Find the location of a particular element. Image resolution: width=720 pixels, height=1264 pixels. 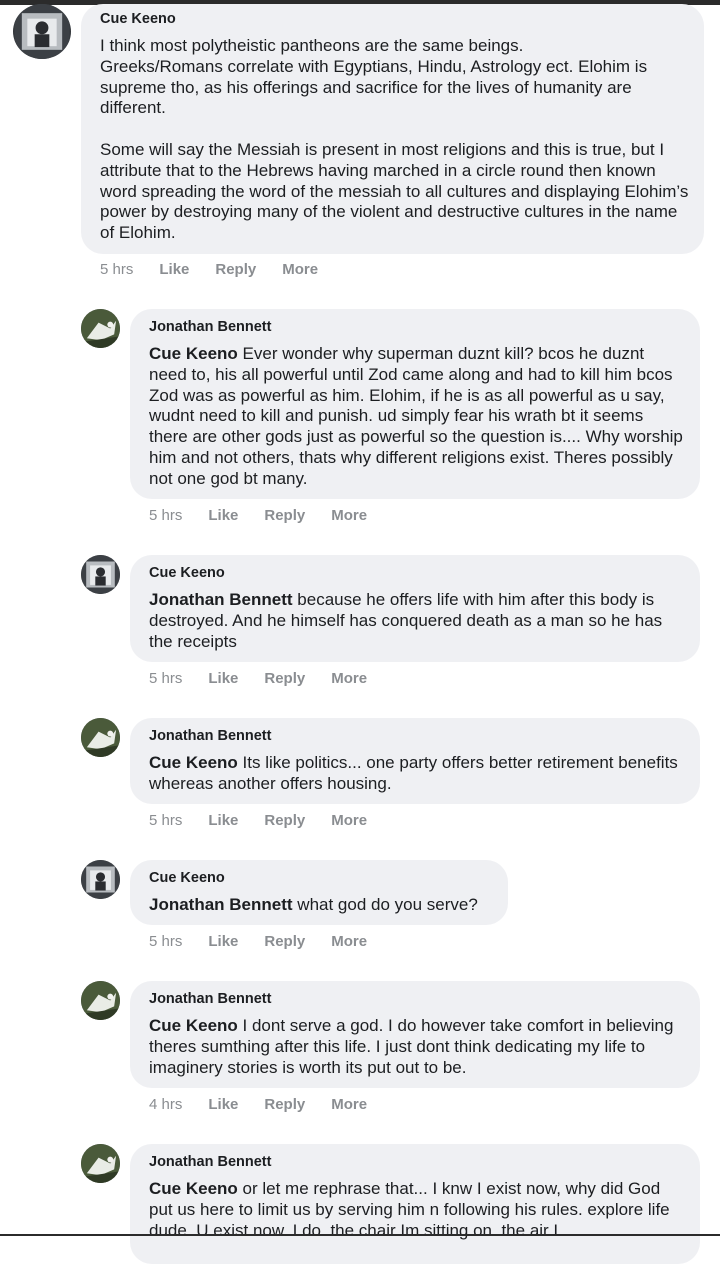

comment-text: Jonathan Bennett what god do you serve? is located at coordinates (324, 905).